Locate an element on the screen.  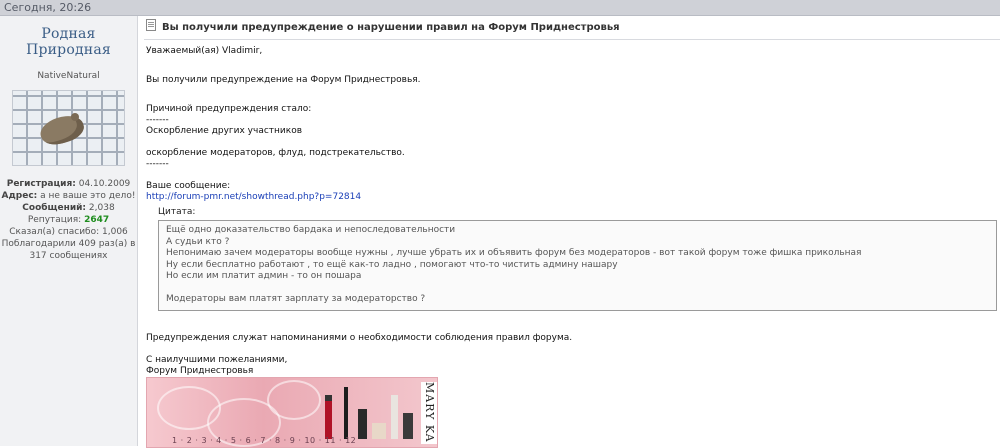
thanked-line-1: Поблагодарили 409 раз(а) в is located at coordinates (68, 244).